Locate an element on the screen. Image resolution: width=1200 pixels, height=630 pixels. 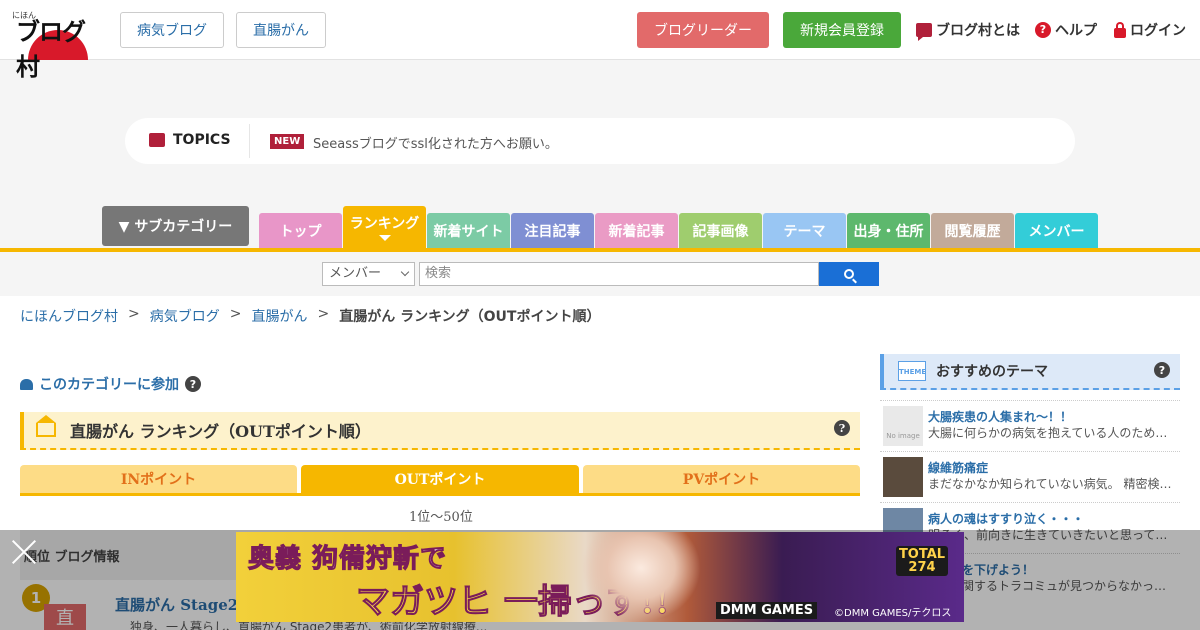
theme-badge-icon: THEME is located at coordinates (912, 371).